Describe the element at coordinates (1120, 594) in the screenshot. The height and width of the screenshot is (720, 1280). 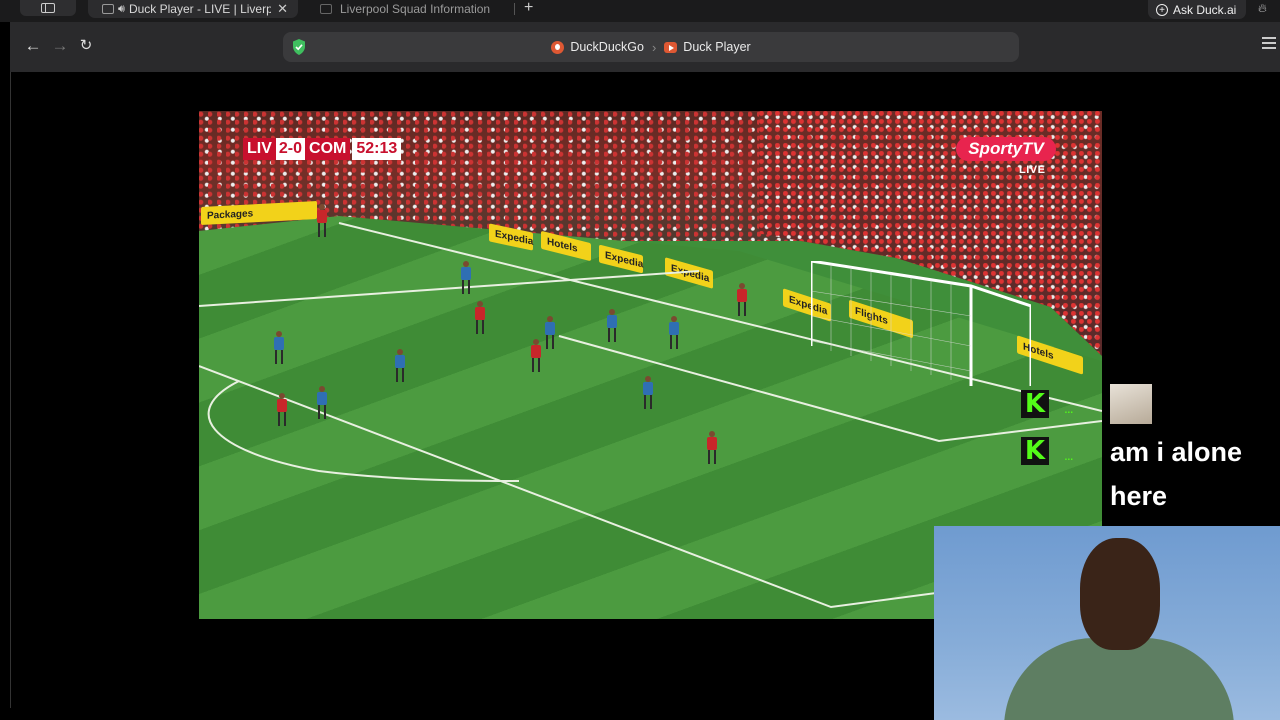
I see `streamer-head` at that location.